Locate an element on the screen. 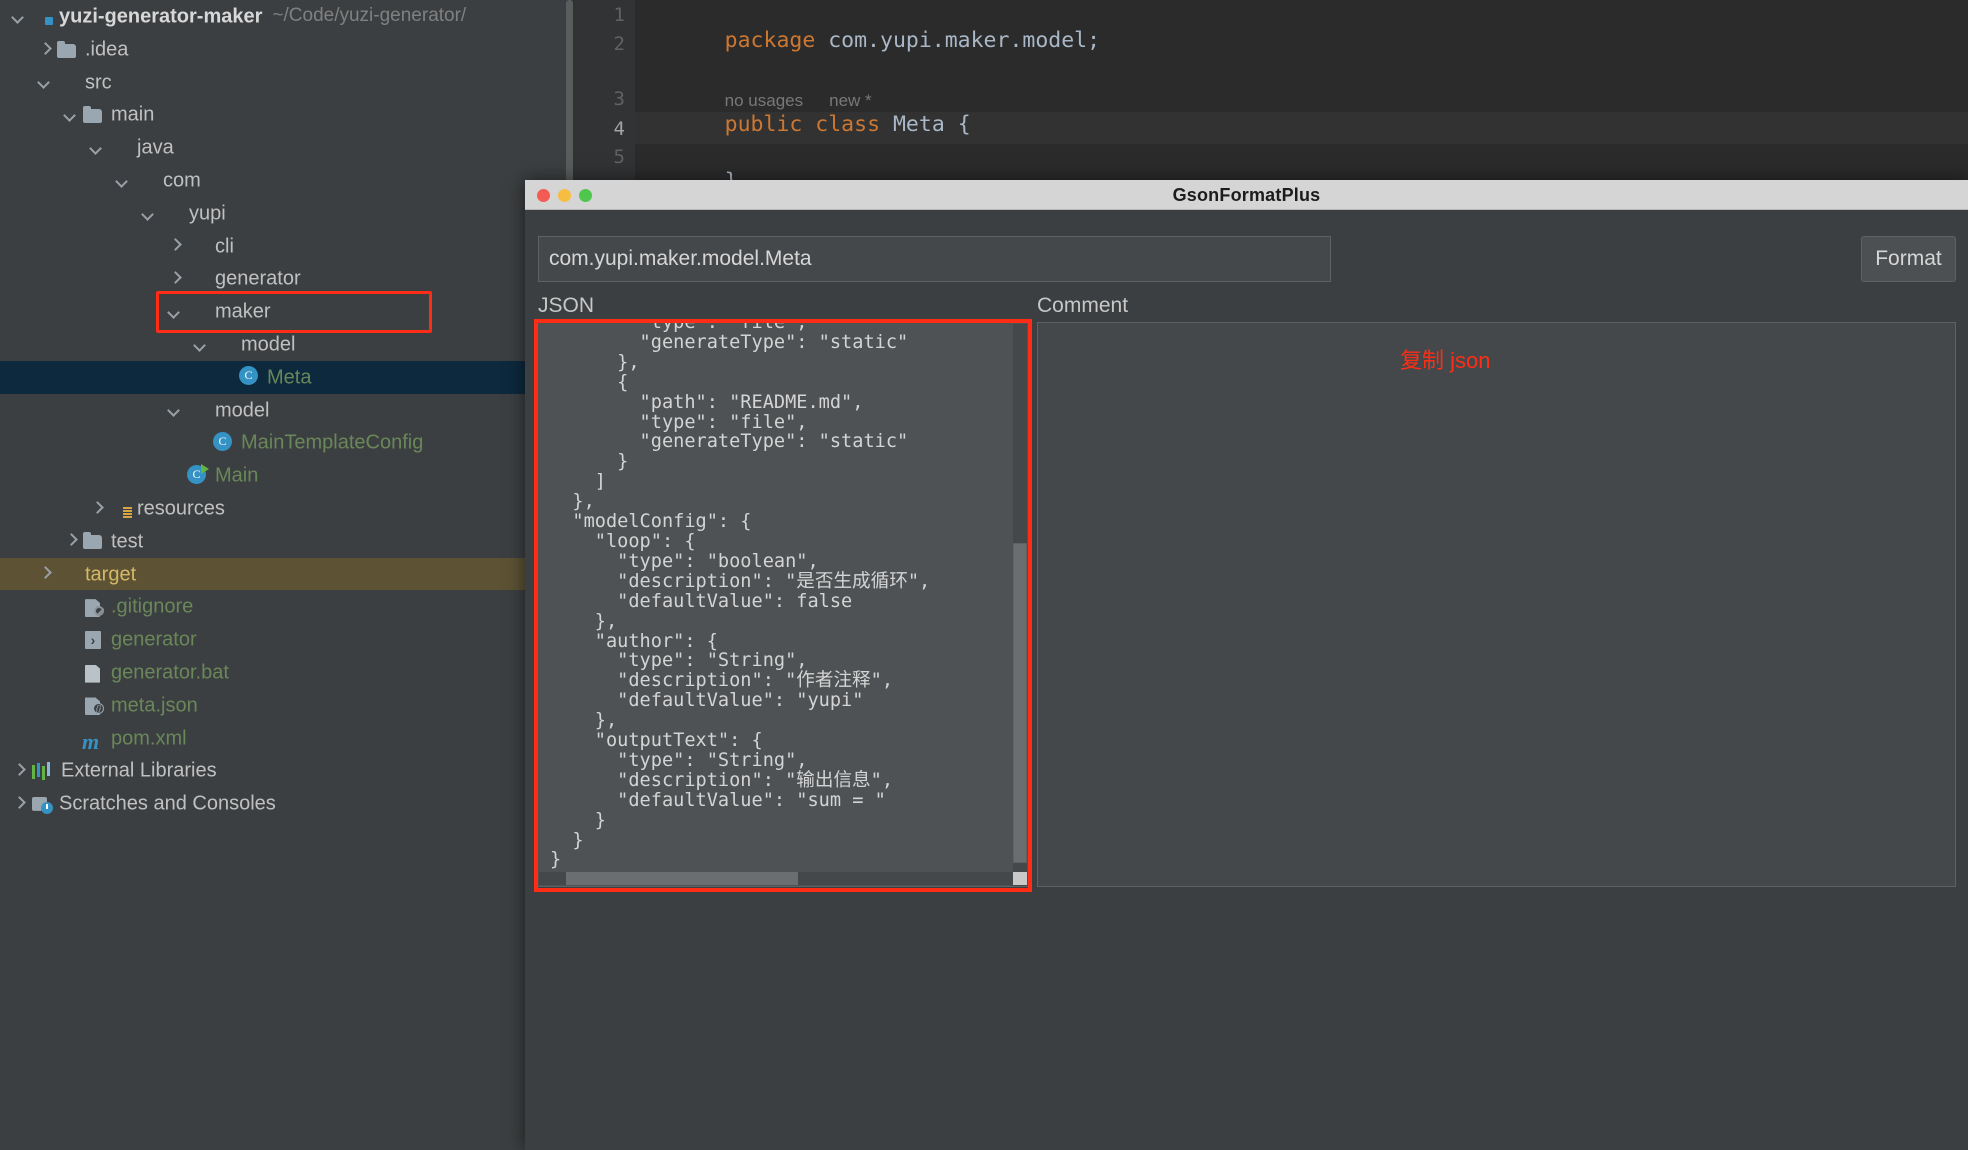 The width and height of the screenshot is (1968, 1150). tree-item-label: generator is located at coordinates (154, 639).